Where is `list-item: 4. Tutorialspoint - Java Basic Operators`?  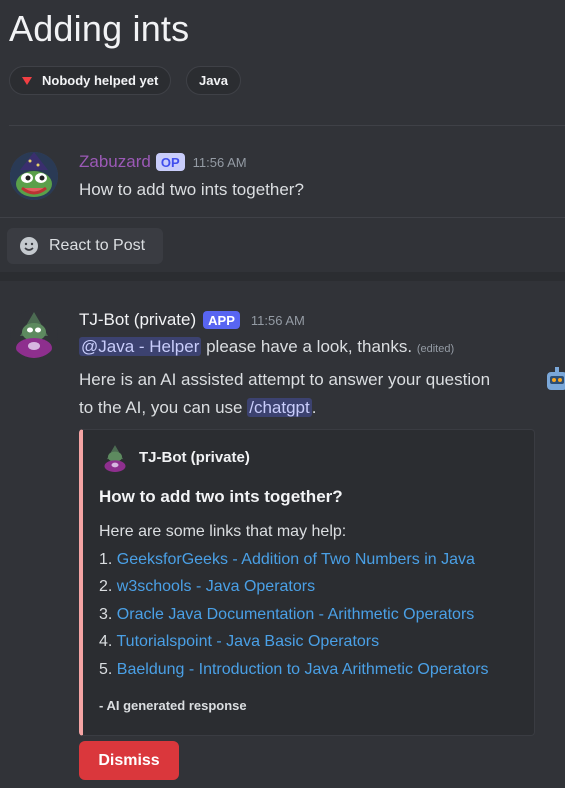 list-item: 4. Tutorialspoint - Java Basic Operators is located at coordinates (239, 642).